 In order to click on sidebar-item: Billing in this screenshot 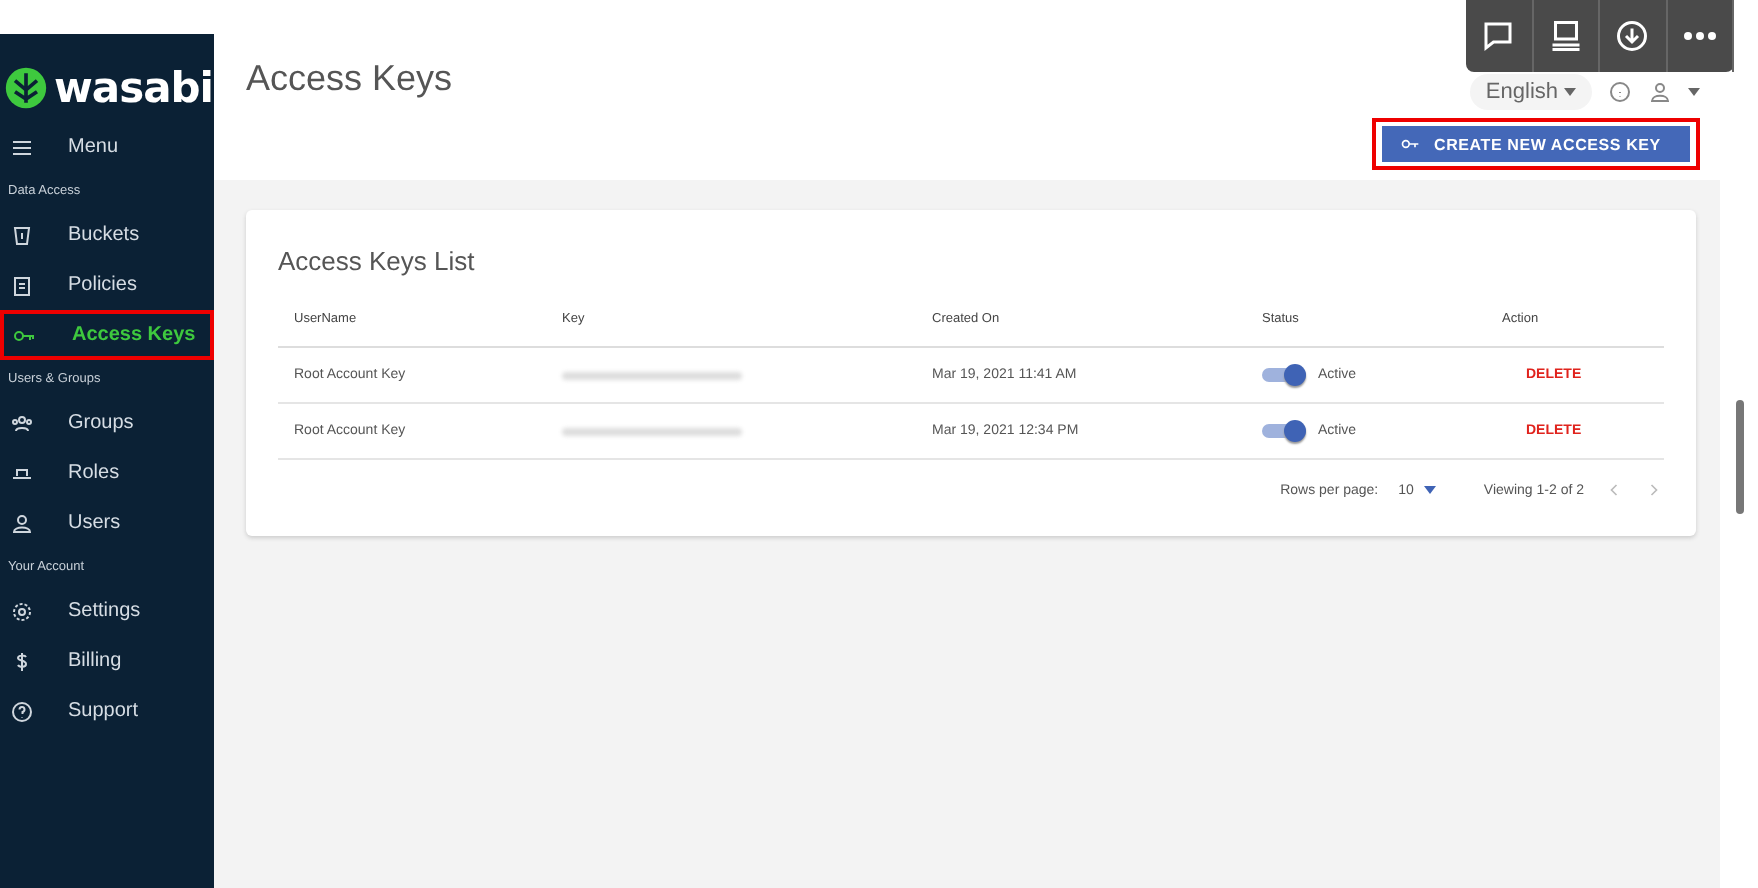, I will do `click(107, 661)`.